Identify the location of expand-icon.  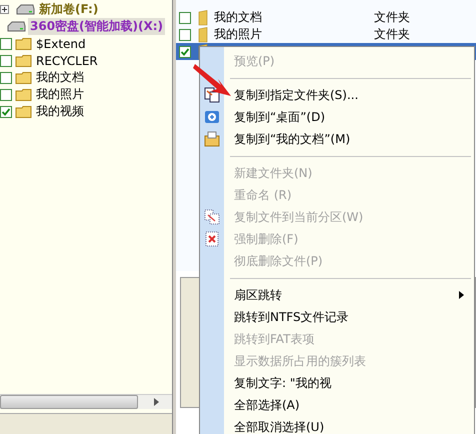
(4, 9).